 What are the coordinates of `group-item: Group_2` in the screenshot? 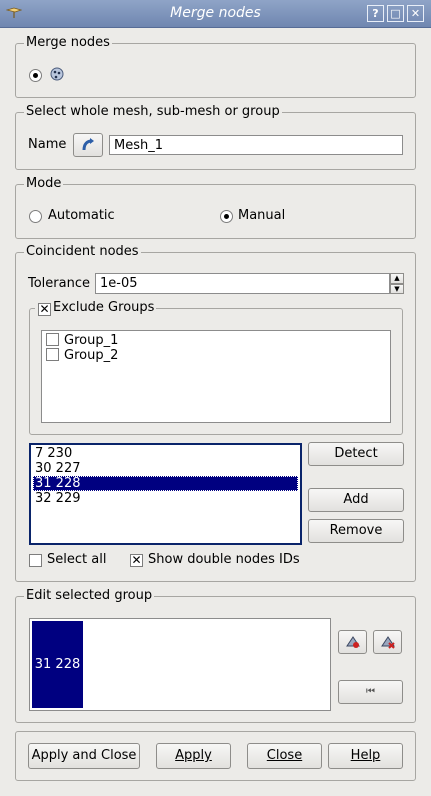 It's located at (82, 355).